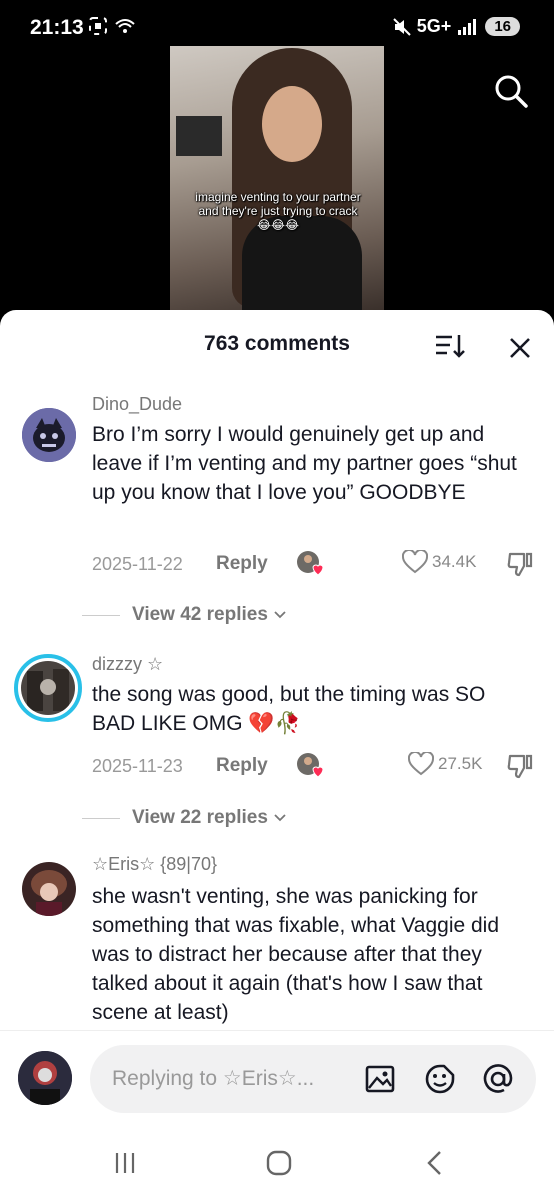 The height and width of the screenshot is (1200, 554). Describe the element at coordinates (502, 26) in the screenshot. I see `battery-indicator: 16` at that location.